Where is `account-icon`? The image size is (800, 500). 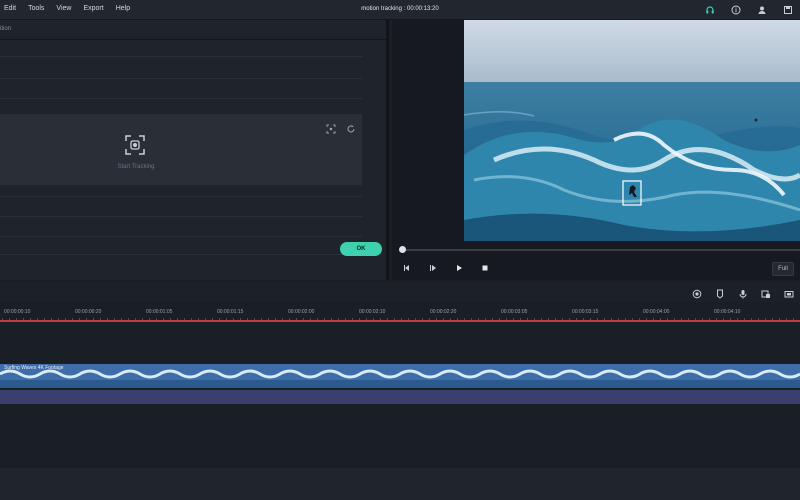
account-icon is located at coordinates (762, 10).